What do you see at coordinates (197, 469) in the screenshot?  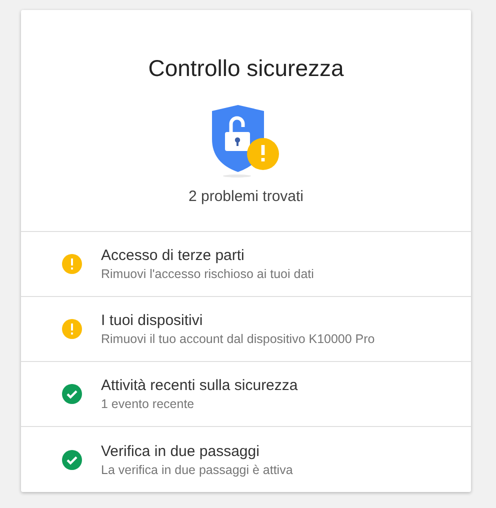 I see `item-description: La verifica in due passaggi è attiva` at bounding box center [197, 469].